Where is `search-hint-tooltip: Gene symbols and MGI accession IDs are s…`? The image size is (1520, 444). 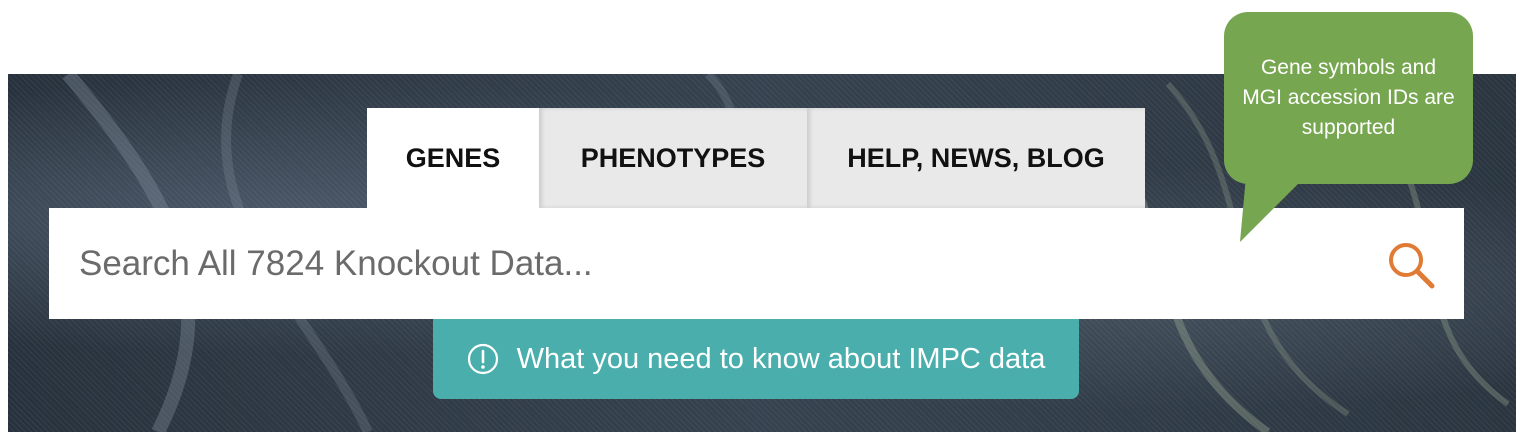 search-hint-tooltip: Gene symbols and MGI accession IDs are s… is located at coordinates (1348, 98).